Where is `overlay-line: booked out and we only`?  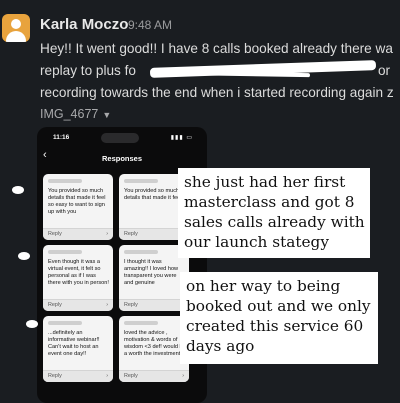
overlay-line: booked out and we only is located at coordinates (278, 306).